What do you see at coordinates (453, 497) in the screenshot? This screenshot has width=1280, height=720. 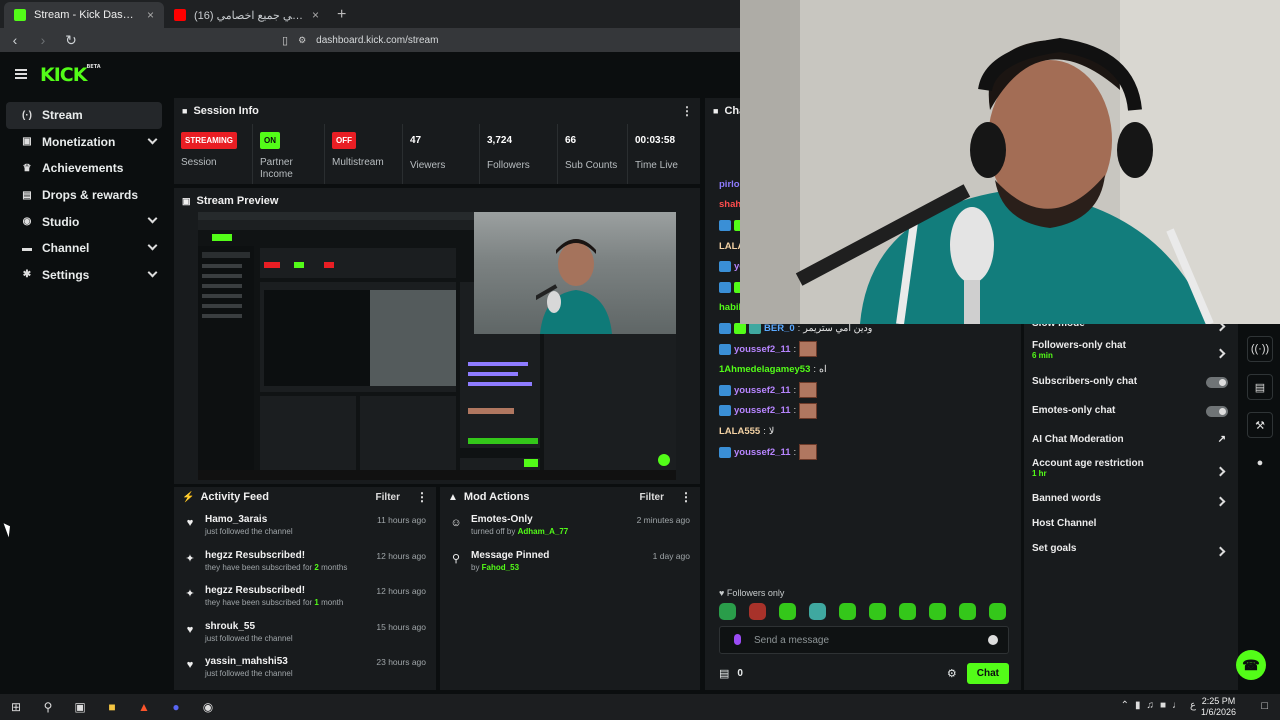 I see `shield-icon: ▲` at bounding box center [453, 497].